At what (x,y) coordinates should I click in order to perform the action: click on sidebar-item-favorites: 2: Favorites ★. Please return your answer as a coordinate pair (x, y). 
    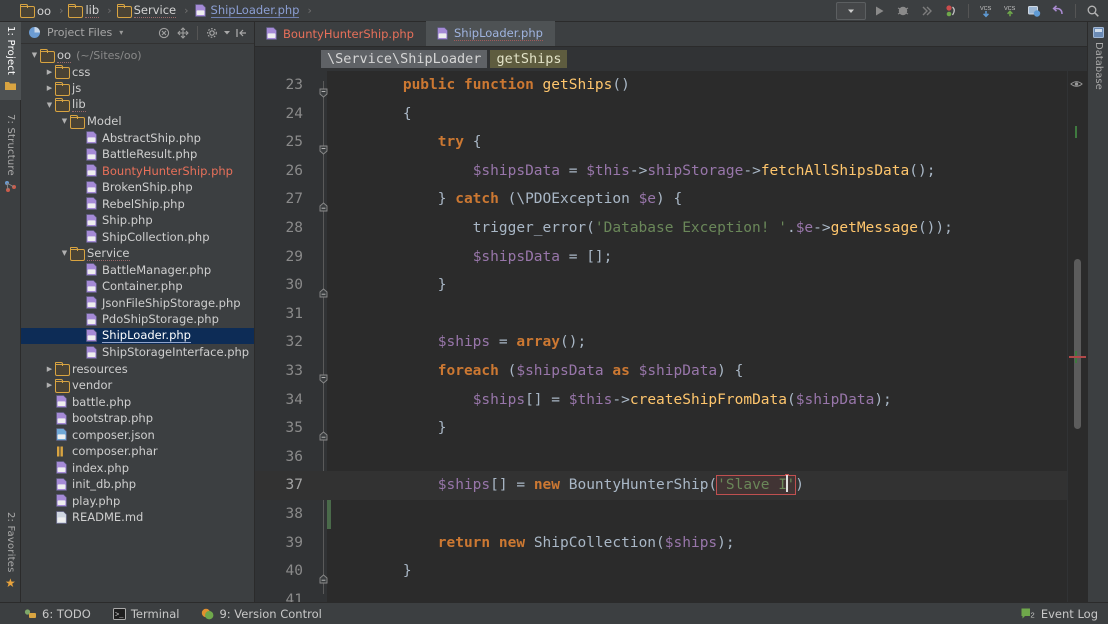
    Looking at the image, I should click on (10, 554).